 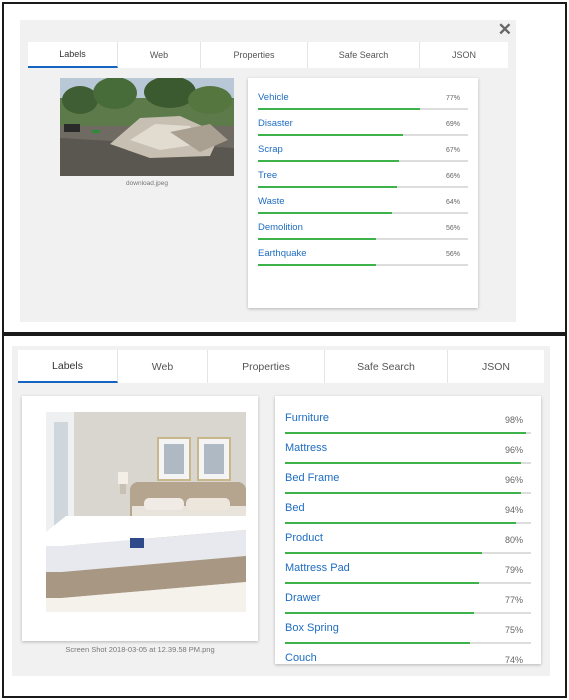 I want to click on label-name: Furniture, so click(x=307, y=418).